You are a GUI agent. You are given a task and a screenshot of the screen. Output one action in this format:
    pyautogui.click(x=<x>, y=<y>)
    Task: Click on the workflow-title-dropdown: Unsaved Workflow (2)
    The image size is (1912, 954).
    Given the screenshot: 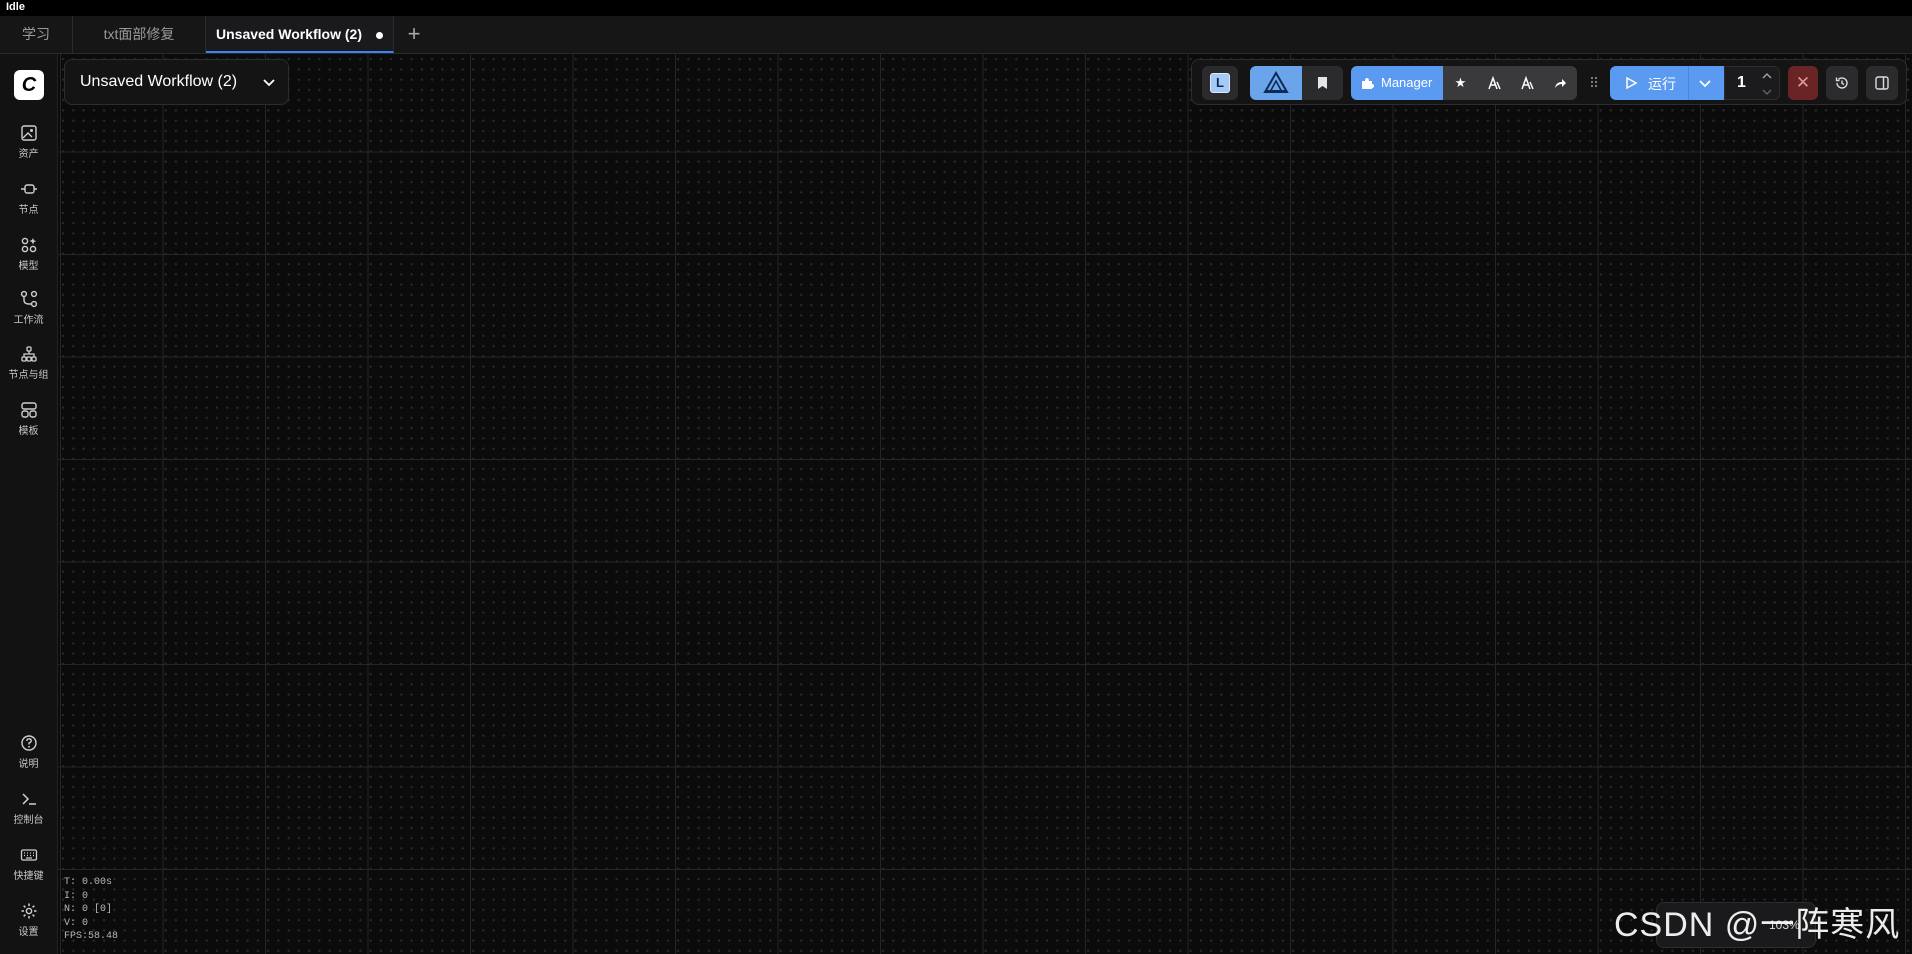 What is the action you would take?
    pyautogui.click(x=176, y=82)
    